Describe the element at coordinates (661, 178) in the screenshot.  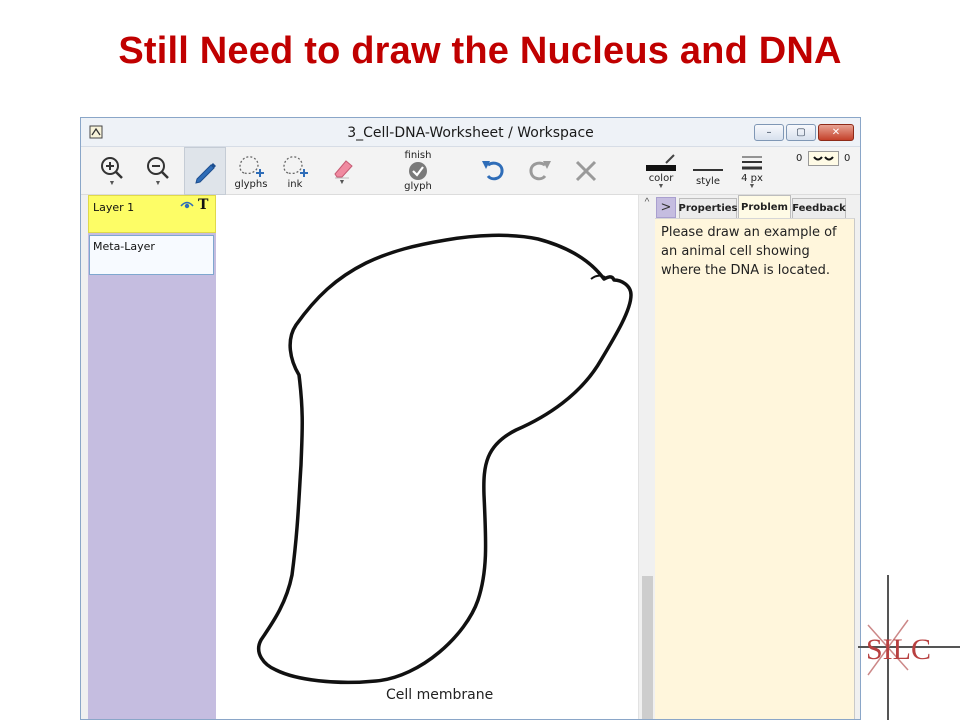
I see `color-label: color` at that location.